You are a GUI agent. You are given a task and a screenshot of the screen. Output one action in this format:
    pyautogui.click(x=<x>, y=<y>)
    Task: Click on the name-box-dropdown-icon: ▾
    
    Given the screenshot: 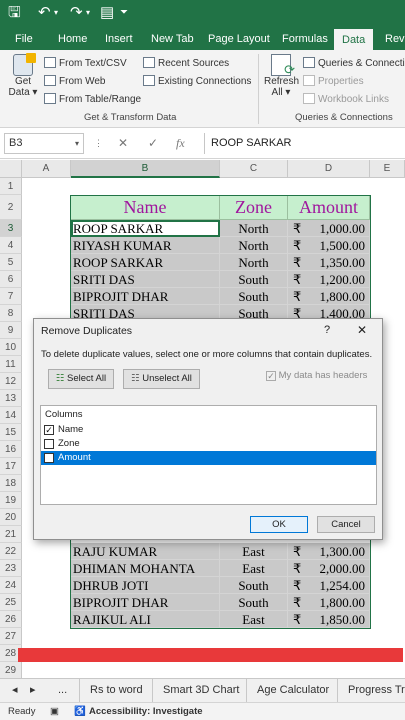 What is the action you would take?
    pyautogui.click(x=77, y=143)
    